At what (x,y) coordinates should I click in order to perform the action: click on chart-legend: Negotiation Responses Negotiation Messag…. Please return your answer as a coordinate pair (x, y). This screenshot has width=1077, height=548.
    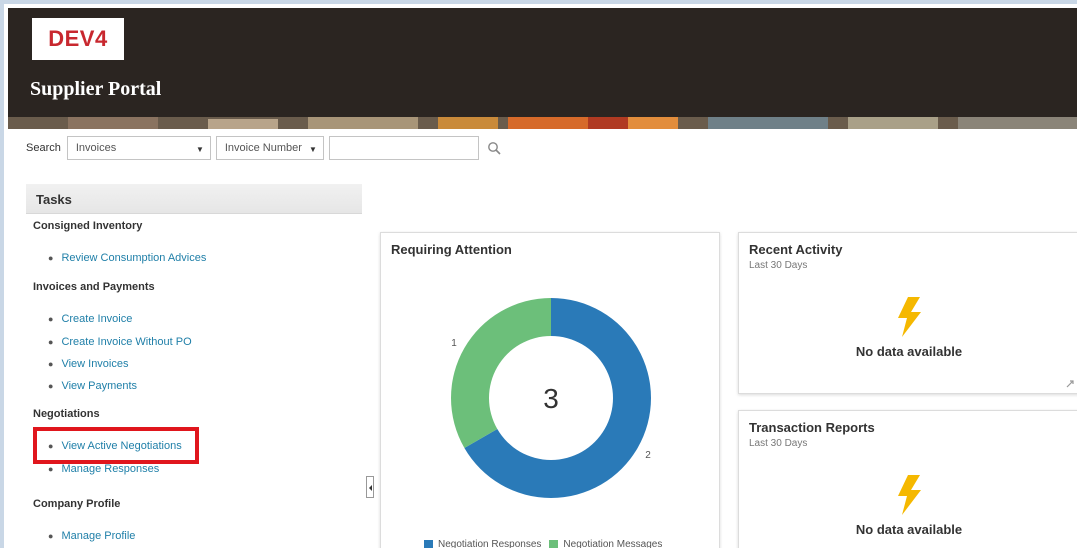
    Looking at the image, I should click on (547, 543).